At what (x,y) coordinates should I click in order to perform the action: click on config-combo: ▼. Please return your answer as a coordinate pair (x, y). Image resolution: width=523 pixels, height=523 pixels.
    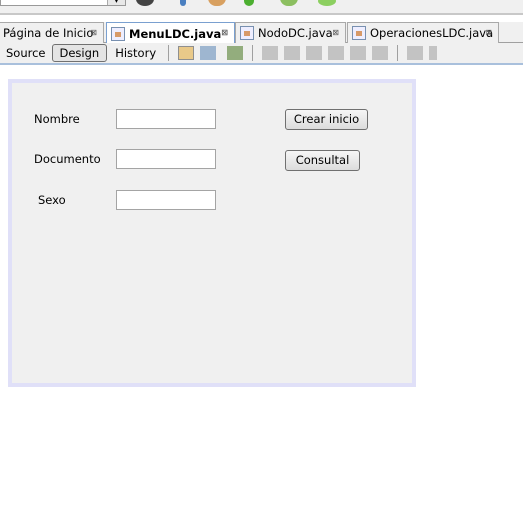
    Looking at the image, I should click on (63, 3).